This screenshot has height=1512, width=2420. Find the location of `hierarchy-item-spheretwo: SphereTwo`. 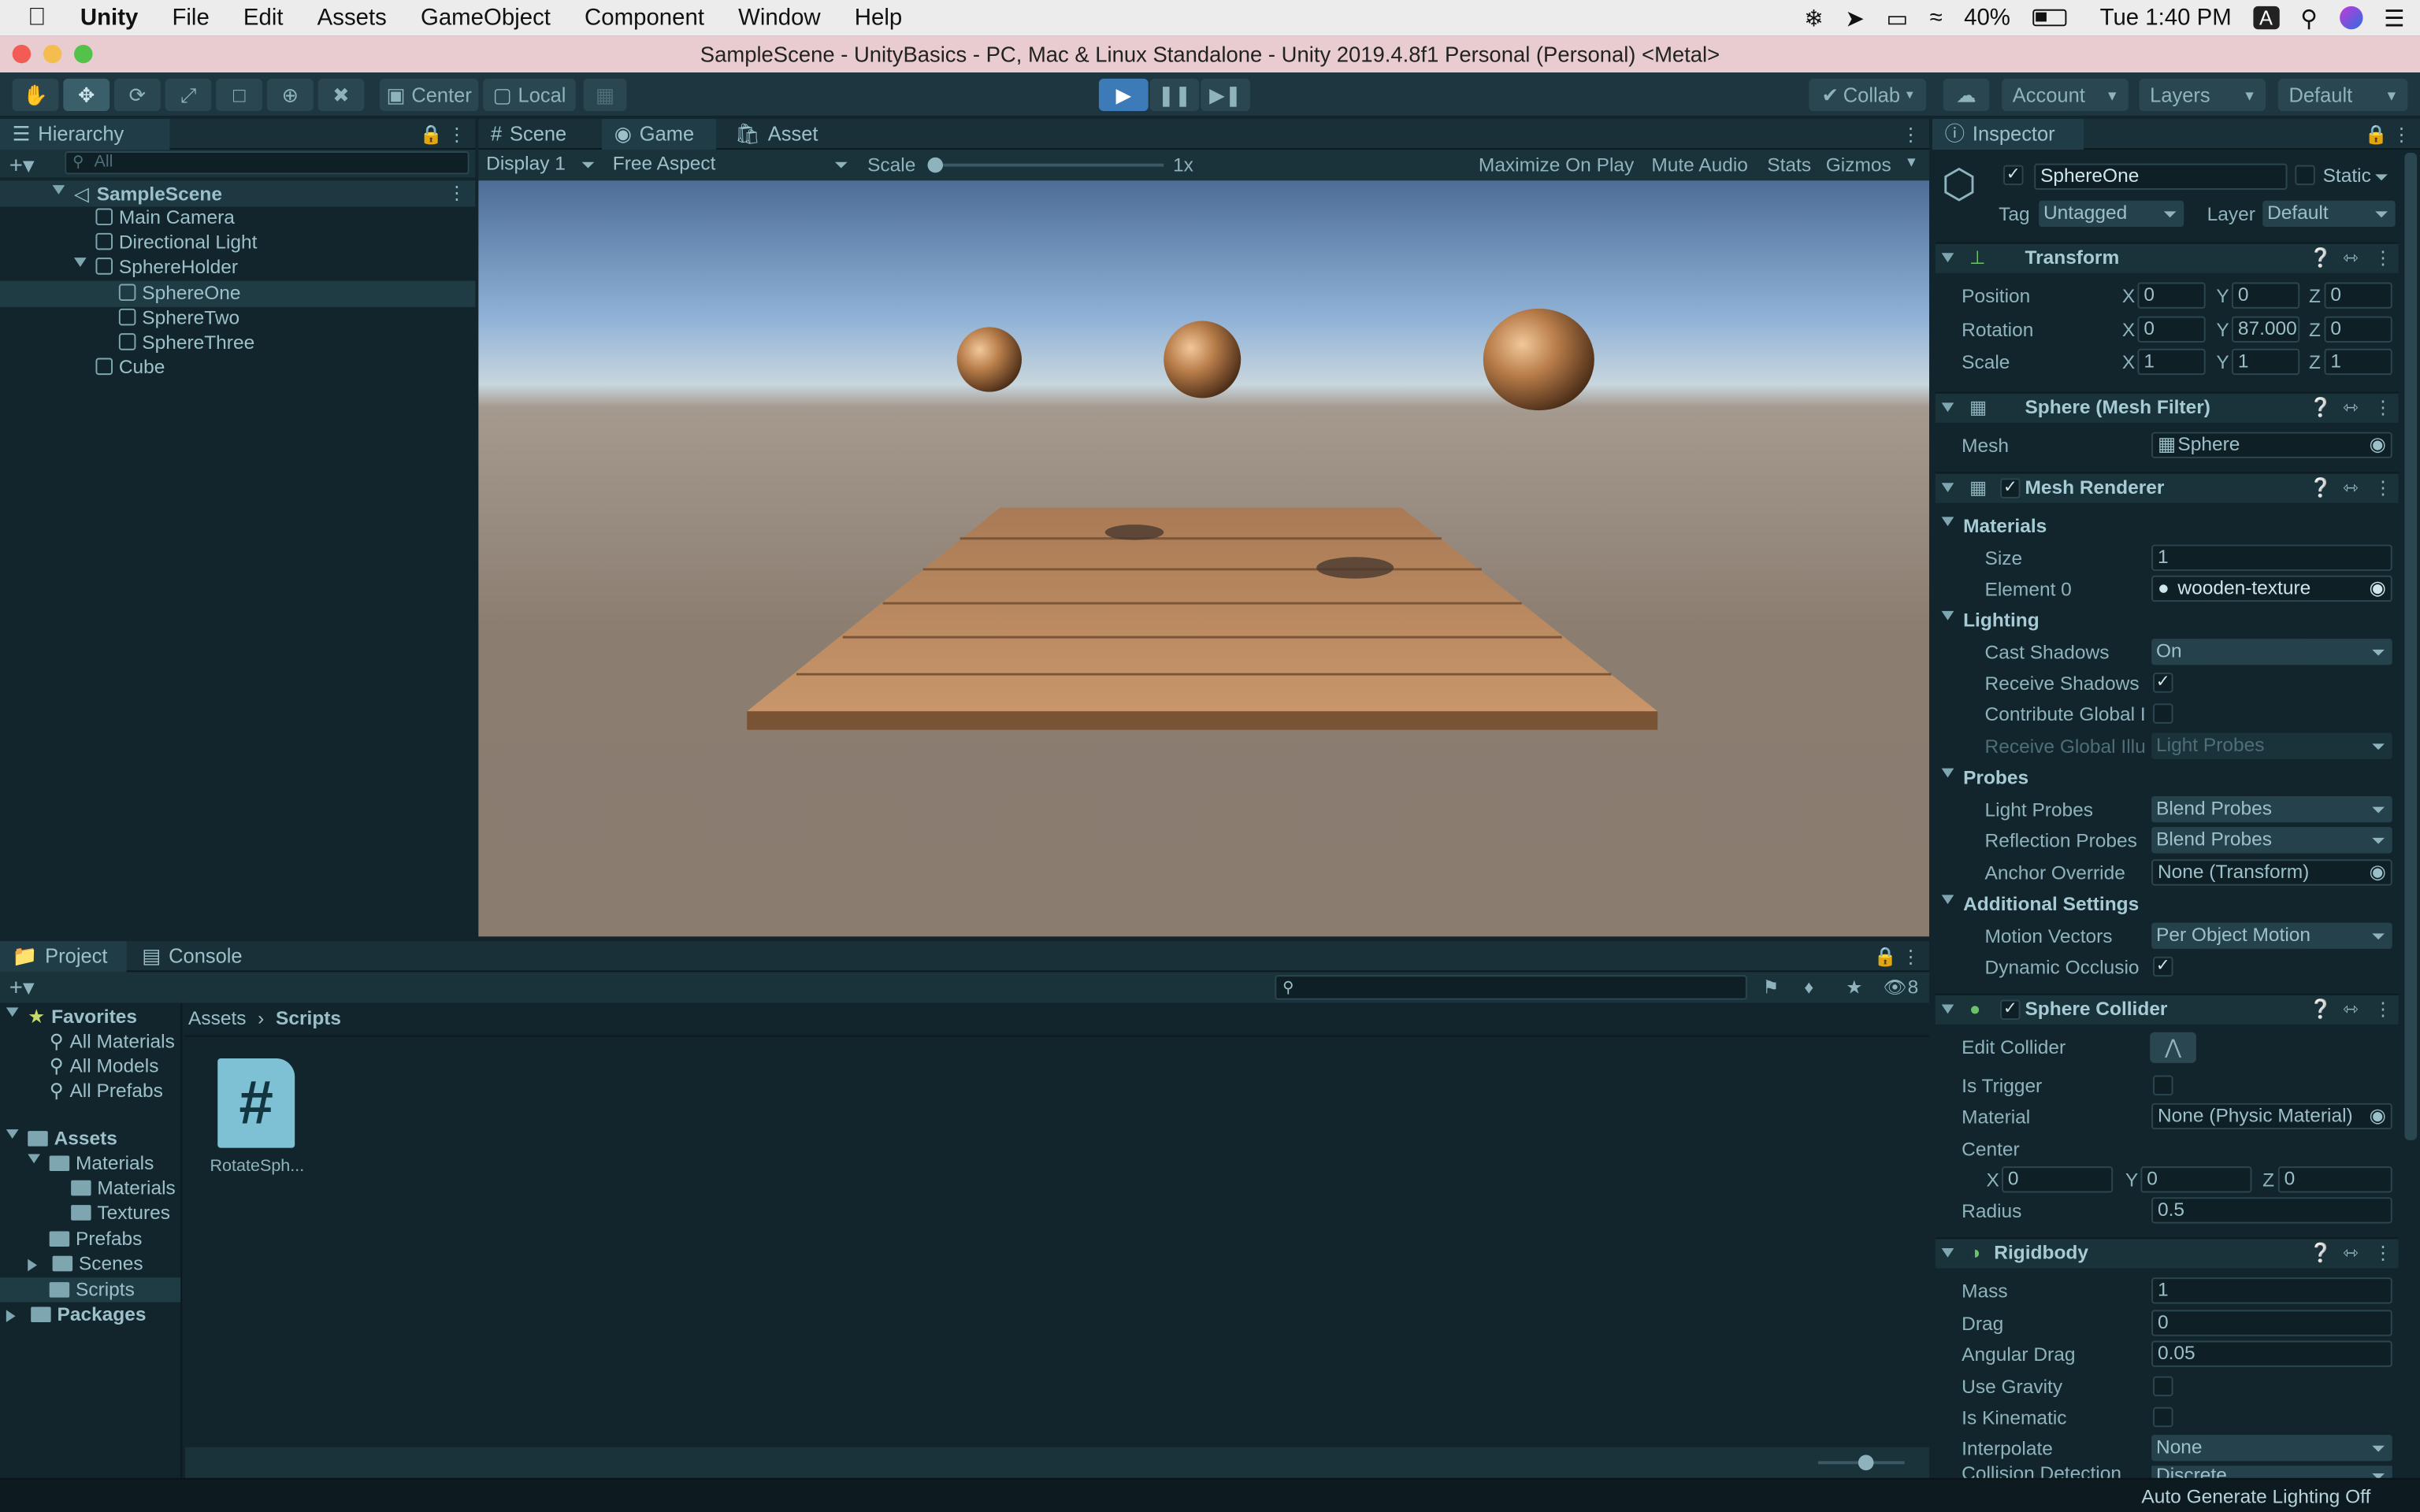

hierarchy-item-spheretwo: SphereTwo is located at coordinates (178, 317).